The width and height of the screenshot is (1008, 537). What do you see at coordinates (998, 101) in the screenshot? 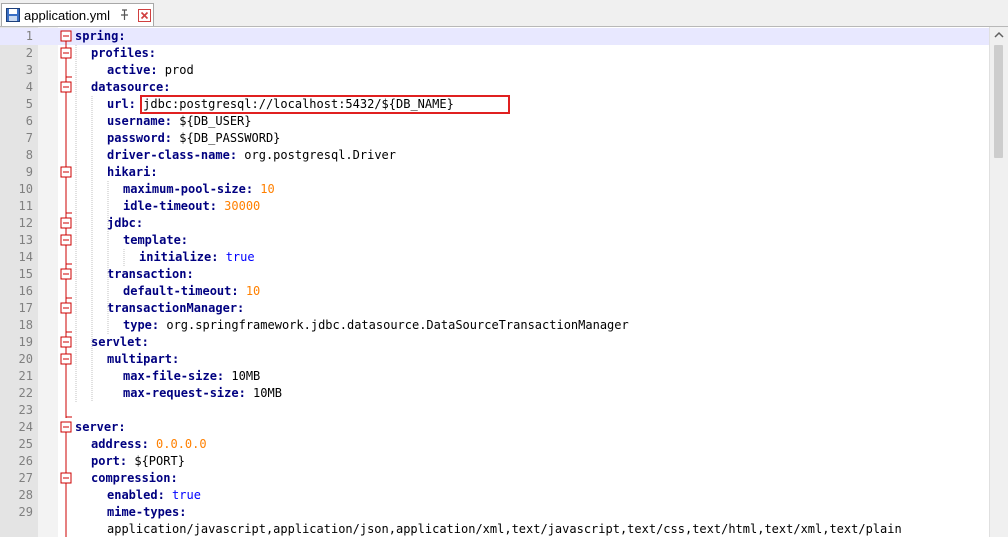
I see `scrollbar-thumb` at bounding box center [998, 101].